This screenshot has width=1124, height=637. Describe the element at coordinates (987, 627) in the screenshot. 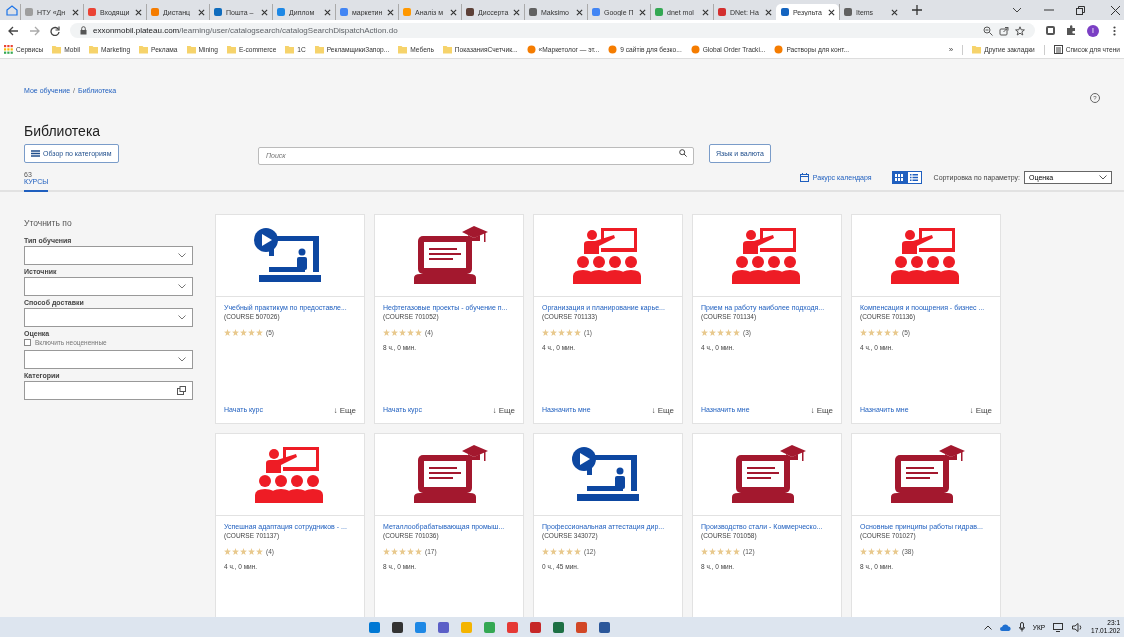

I see `chevron-up-icon` at that location.